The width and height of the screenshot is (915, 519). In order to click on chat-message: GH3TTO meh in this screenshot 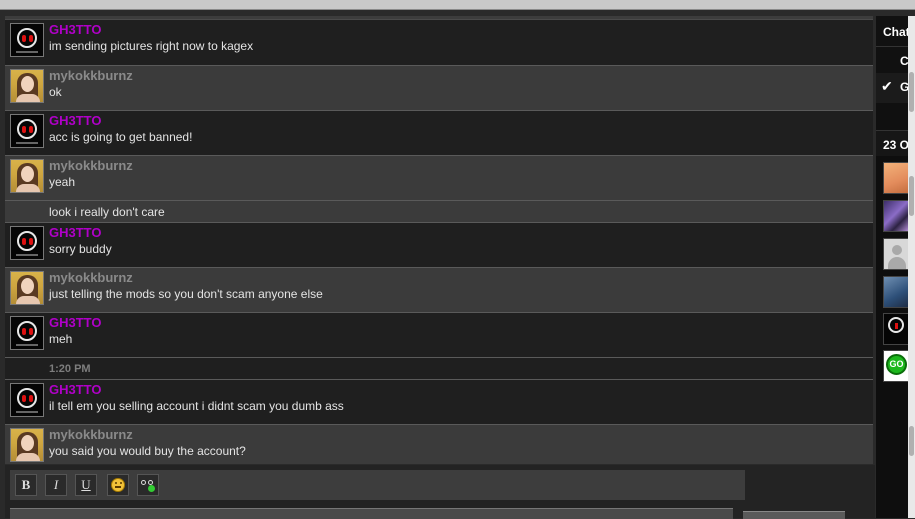, I will do `click(439, 335)`.